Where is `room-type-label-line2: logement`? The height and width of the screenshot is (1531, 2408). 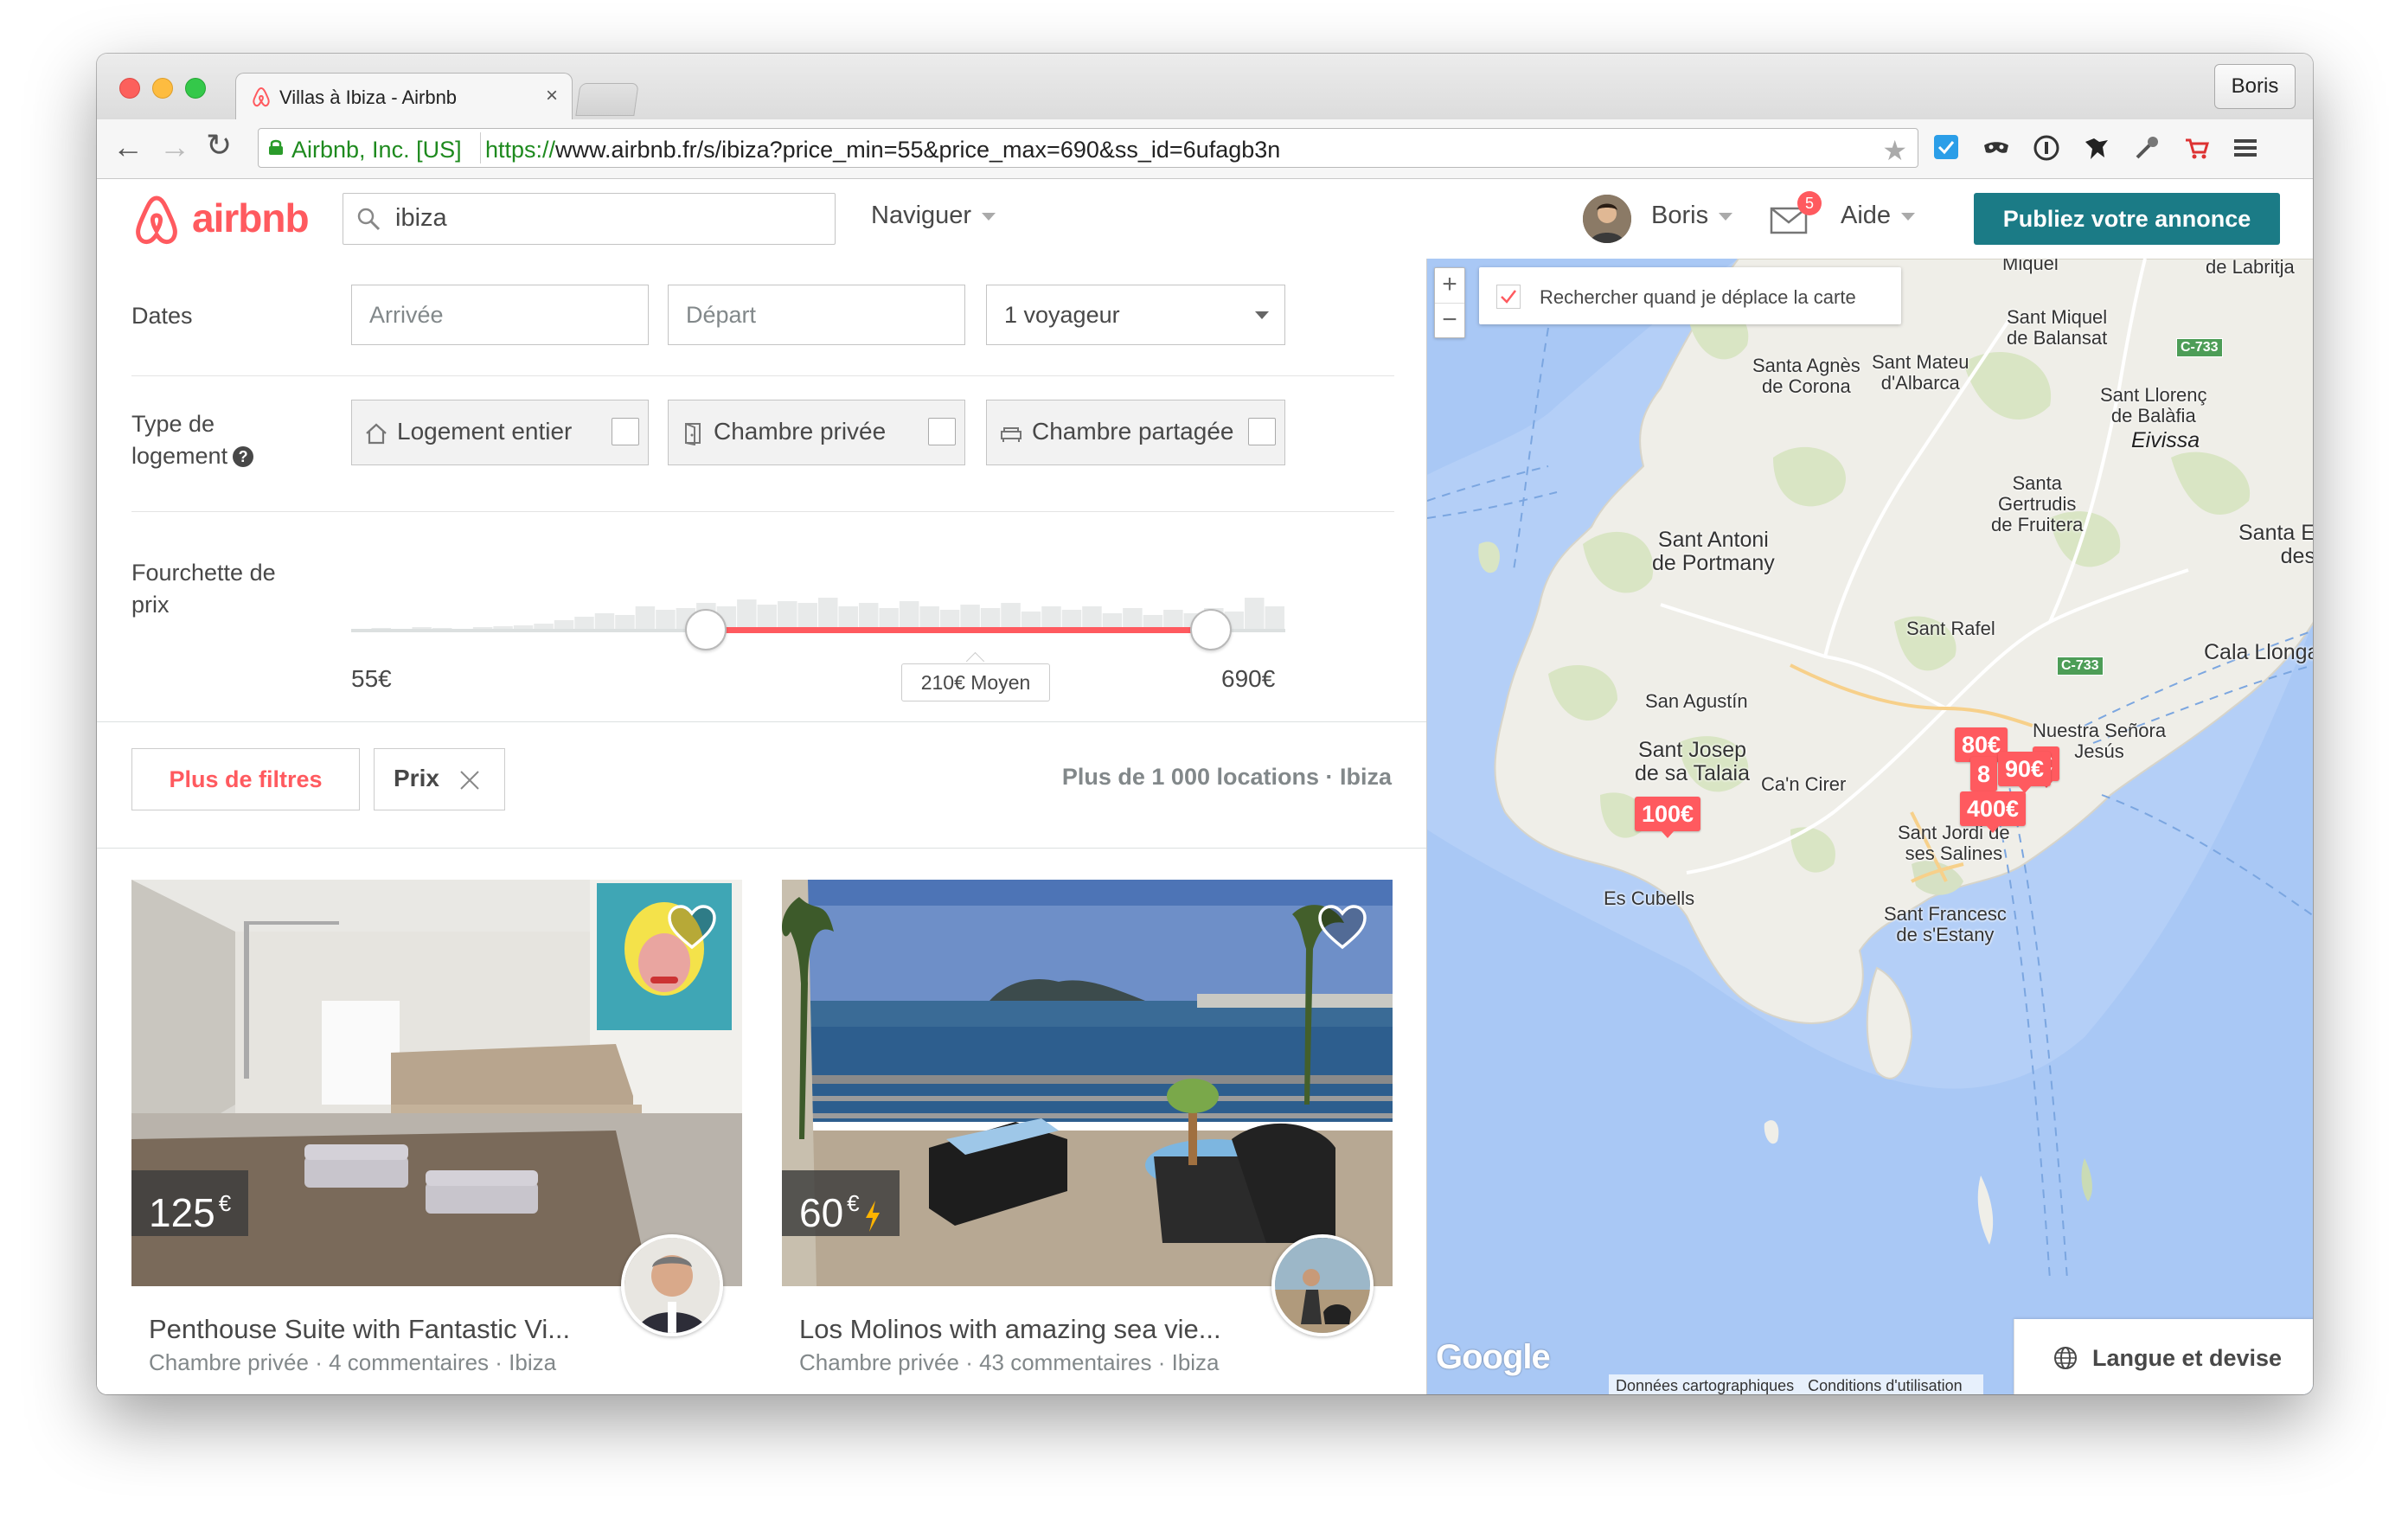 room-type-label-line2: logement is located at coordinates (179, 456).